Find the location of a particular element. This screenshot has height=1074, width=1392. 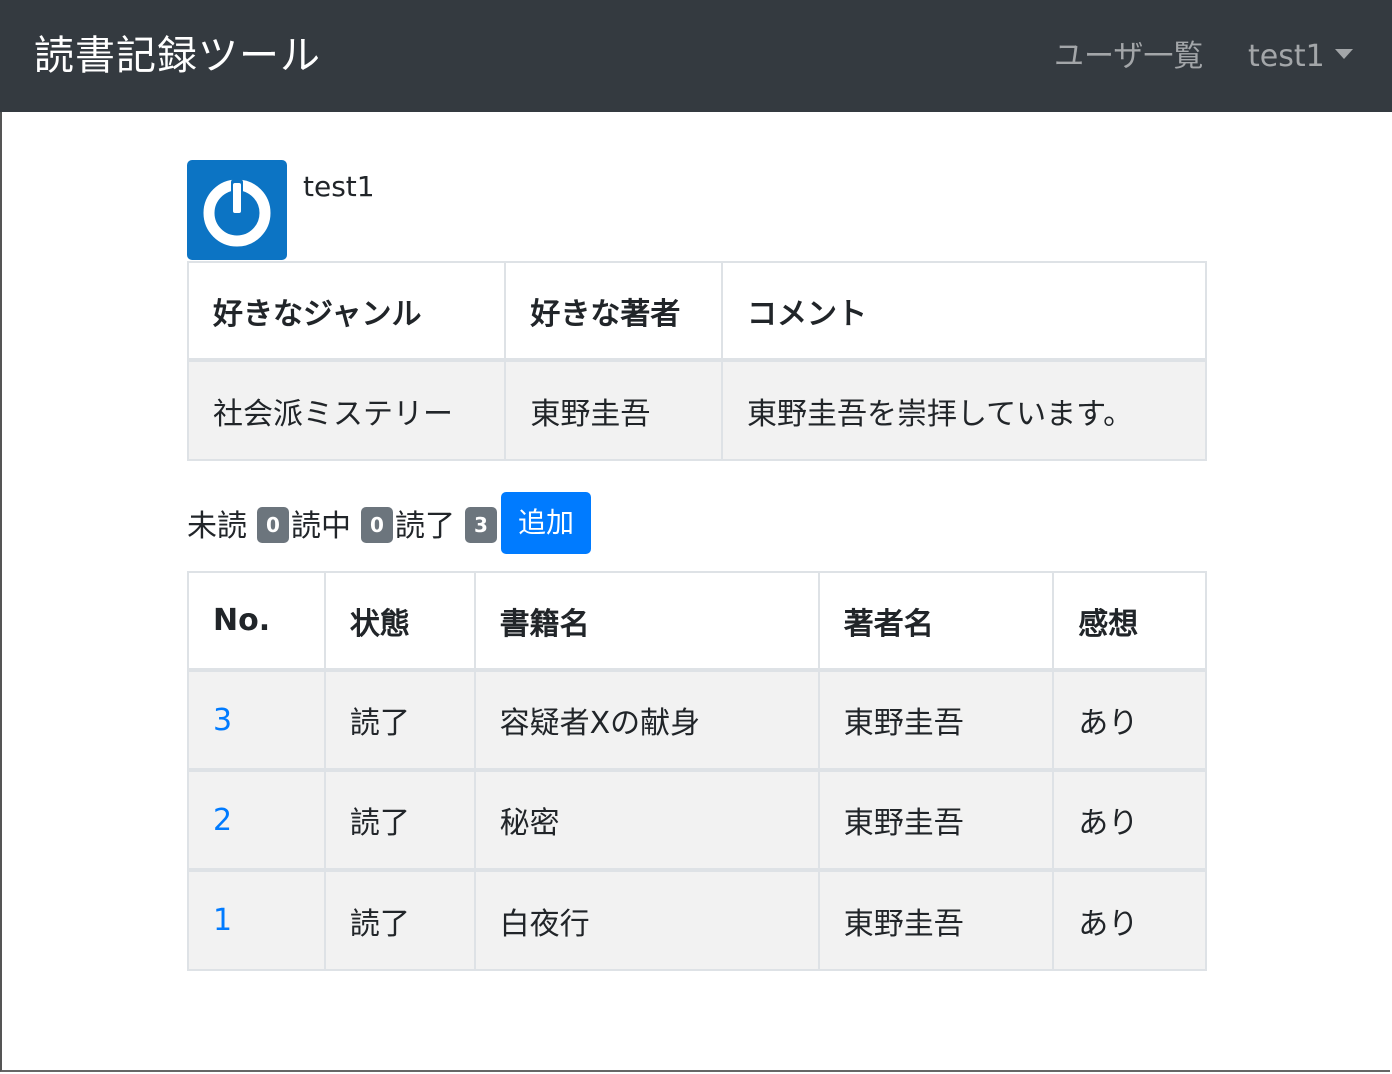

navbar: 読書記録ツール ユーザ一覧 test1 is located at coordinates (696, 56).